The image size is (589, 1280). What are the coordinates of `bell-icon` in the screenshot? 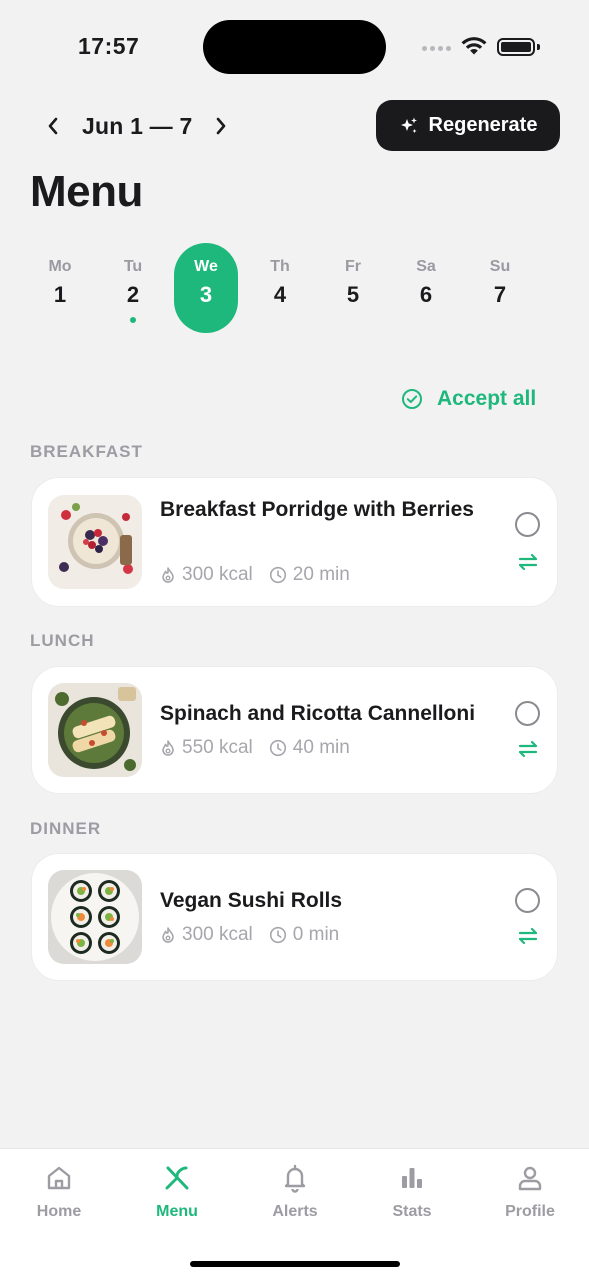 It's located at (295, 1178).